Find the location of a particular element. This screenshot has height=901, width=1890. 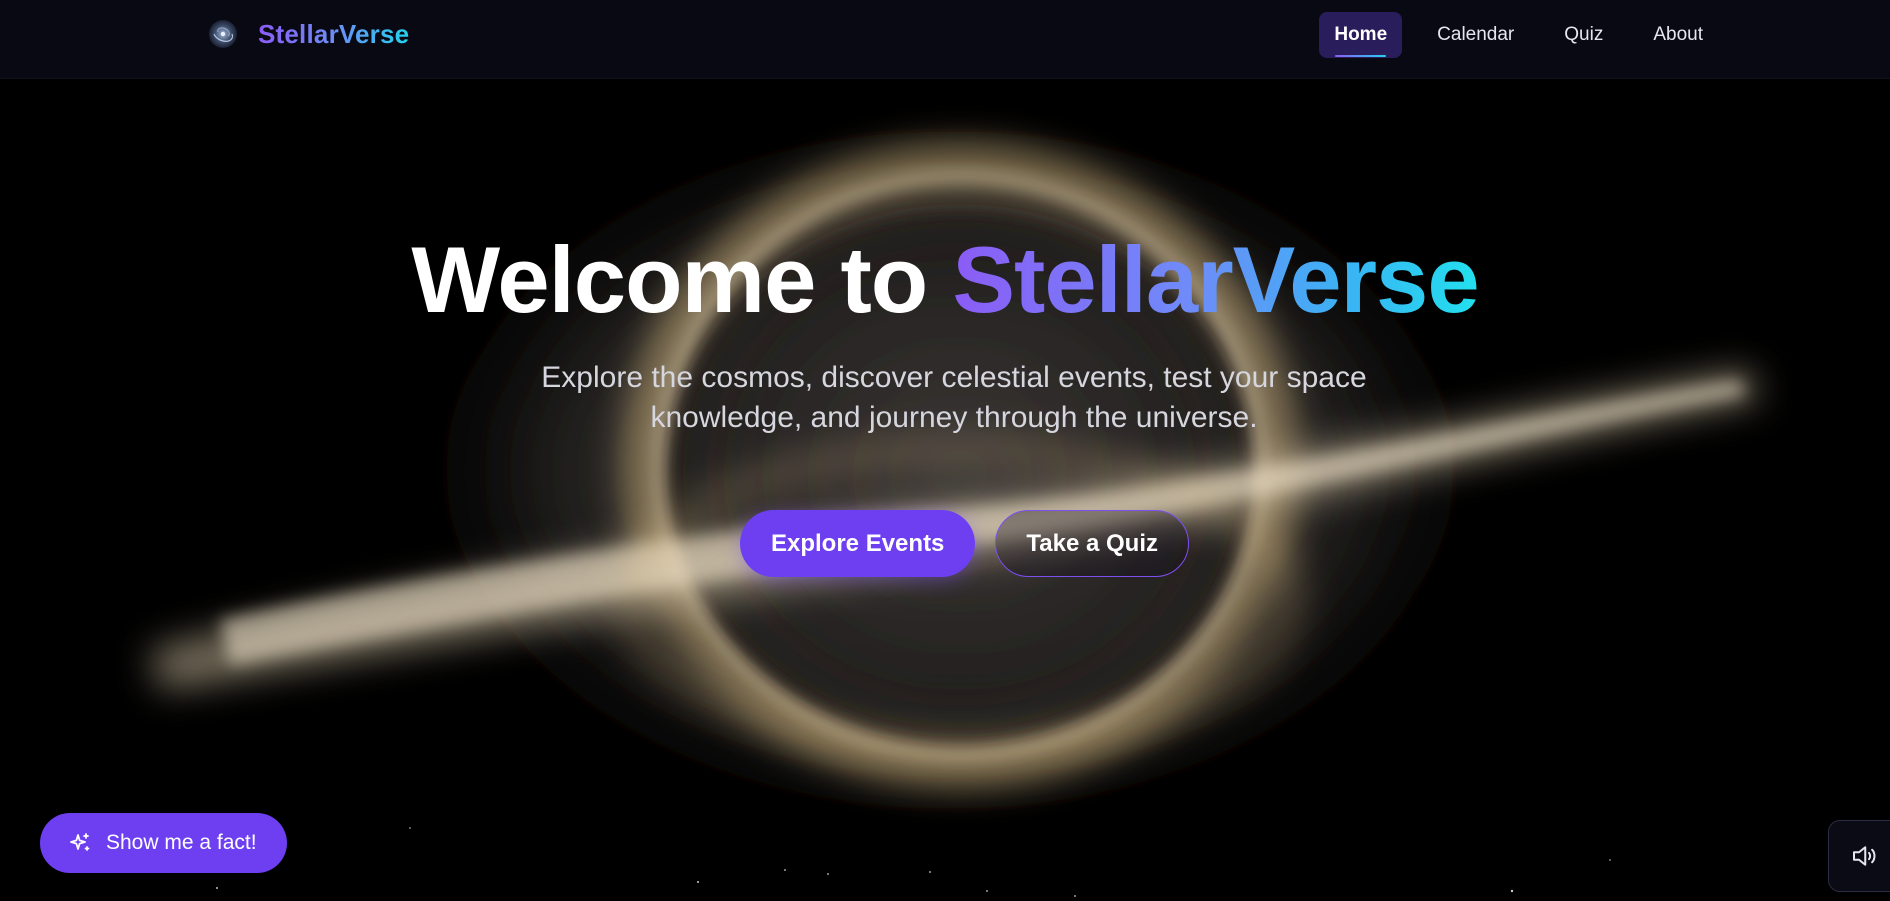

nav-link-quiz: Quiz is located at coordinates (1583, 35).